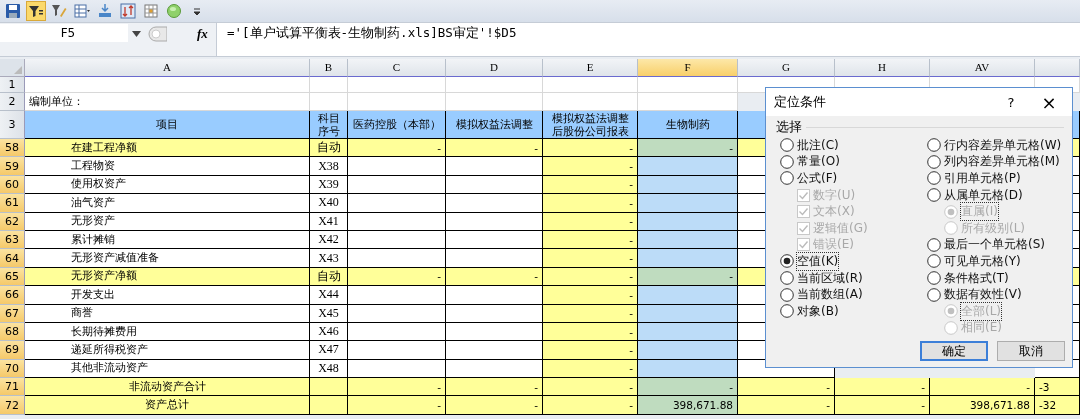 This screenshot has height=419, width=1080. Describe the element at coordinates (494, 68) in the screenshot. I see `column-header: D` at that location.